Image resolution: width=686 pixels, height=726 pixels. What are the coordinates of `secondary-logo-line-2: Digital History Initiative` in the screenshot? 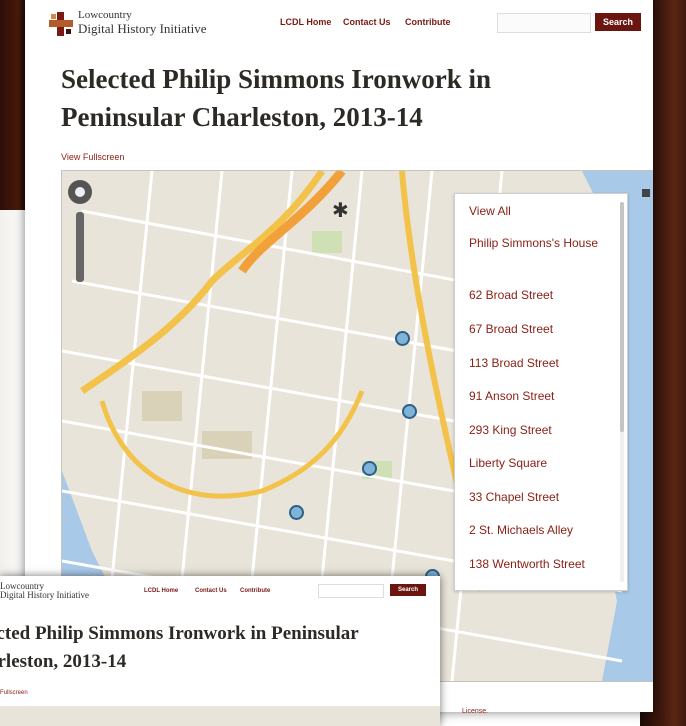 It's located at (44, 595).